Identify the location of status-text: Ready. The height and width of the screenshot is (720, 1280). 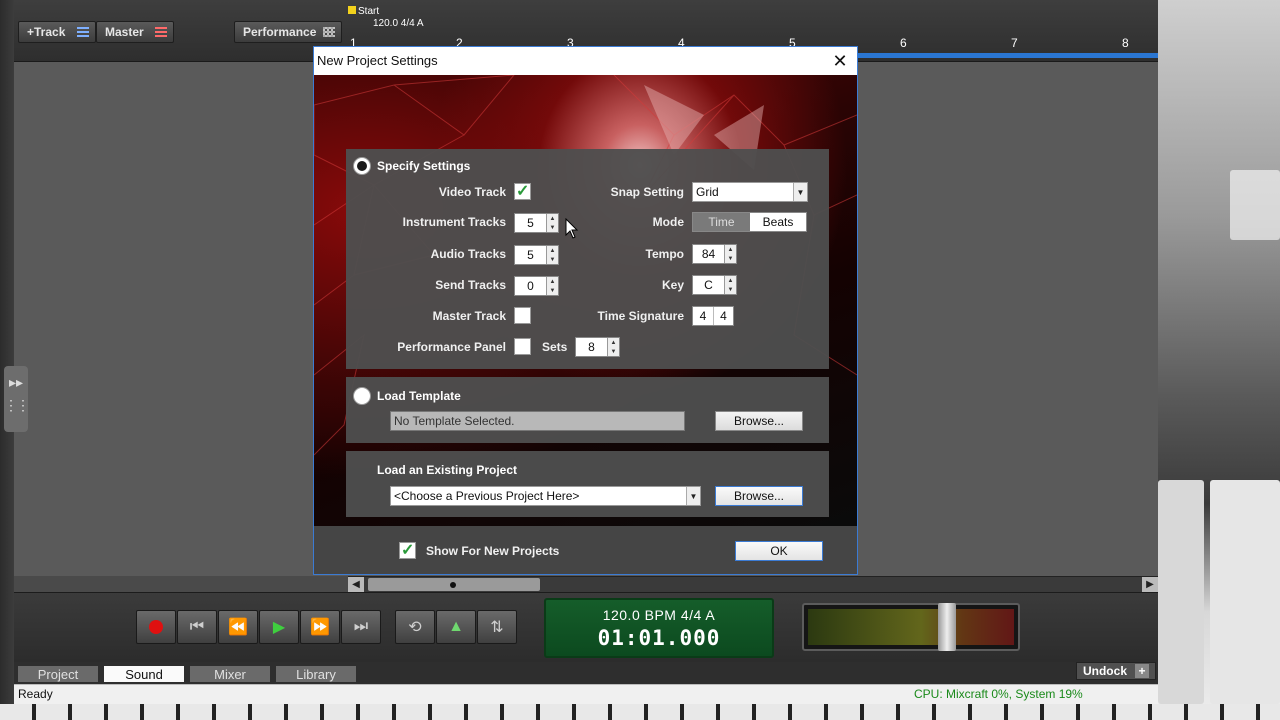
(35, 694).